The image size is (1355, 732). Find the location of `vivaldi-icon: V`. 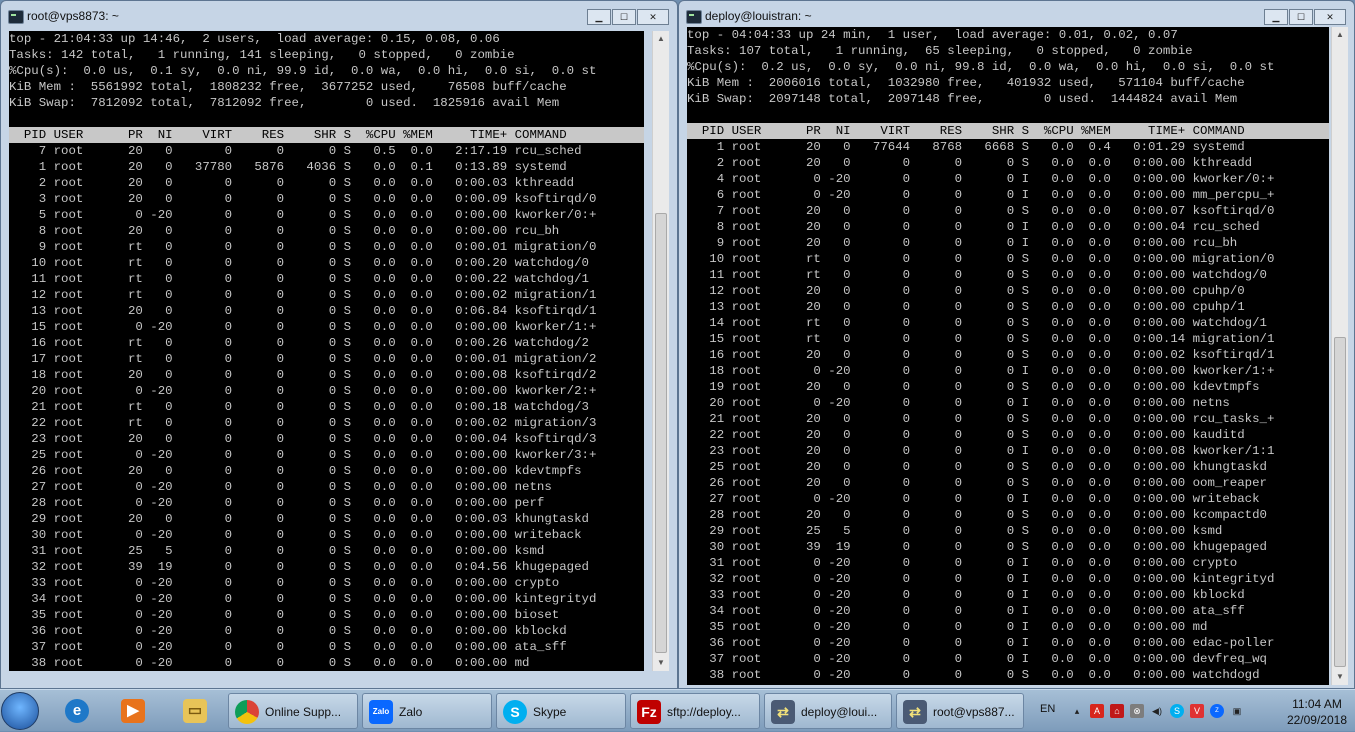

vivaldi-icon: V is located at coordinates (1197, 711).